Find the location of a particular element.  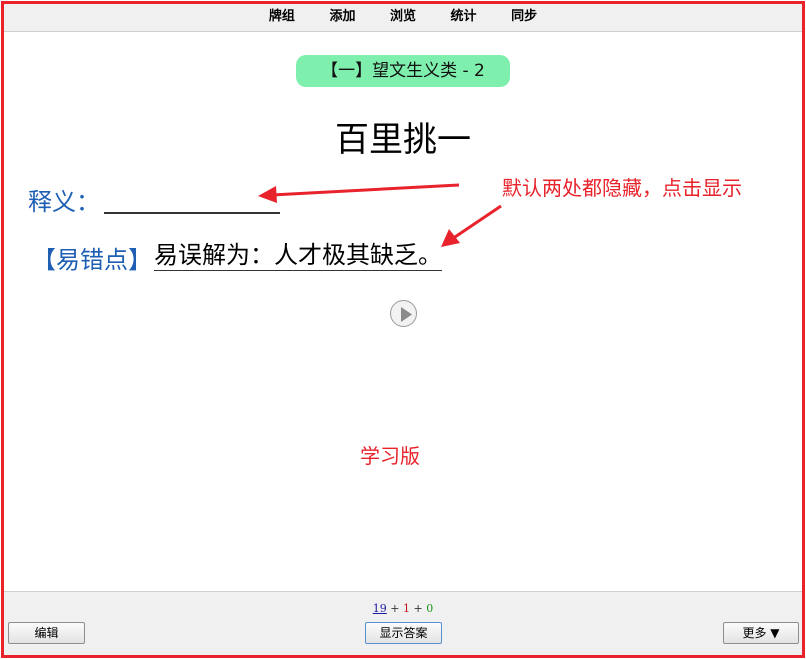

count-new: 19 is located at coordinates (380, 608).